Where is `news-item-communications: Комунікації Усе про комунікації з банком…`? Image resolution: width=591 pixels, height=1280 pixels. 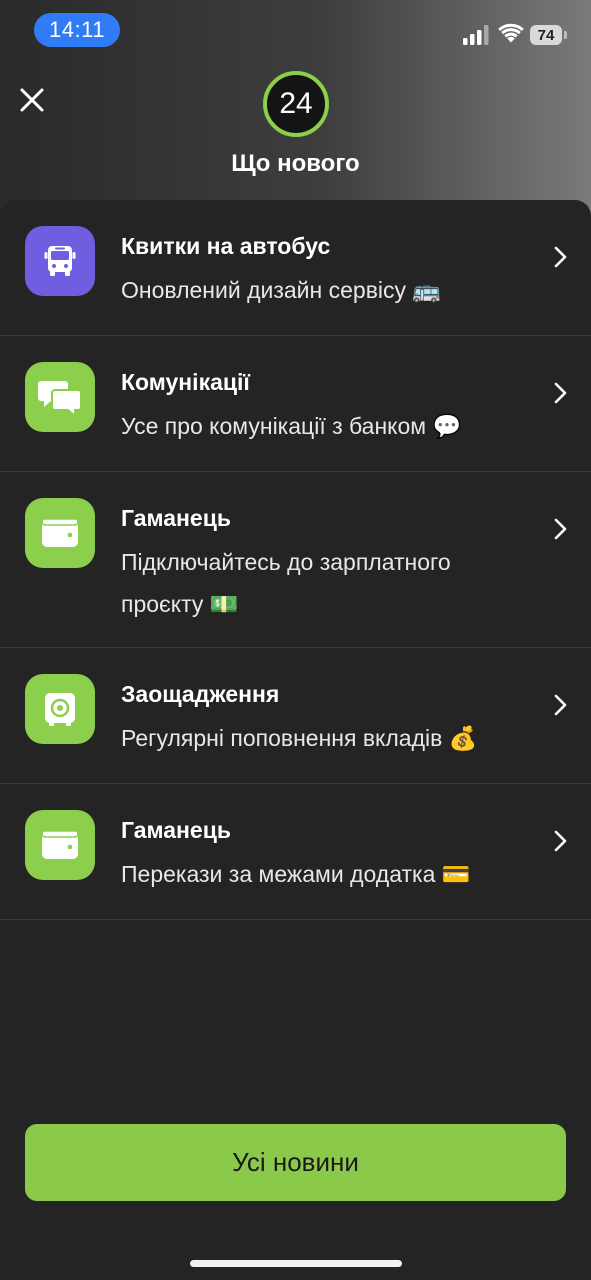
news-item-communications: Комунікації Усе про комунікації з банком… is located at coordinates (295, 404).